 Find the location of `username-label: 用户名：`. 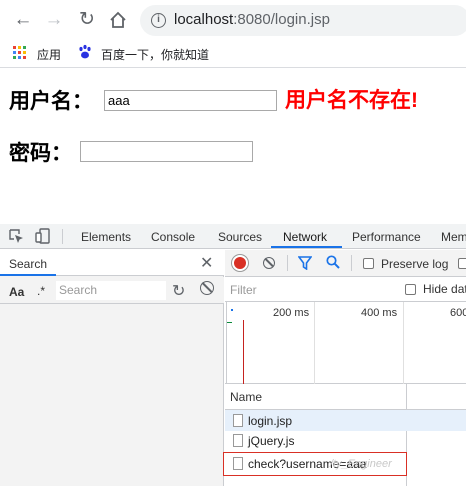

username-label: 用户名： is located at coordinates (51, 101).